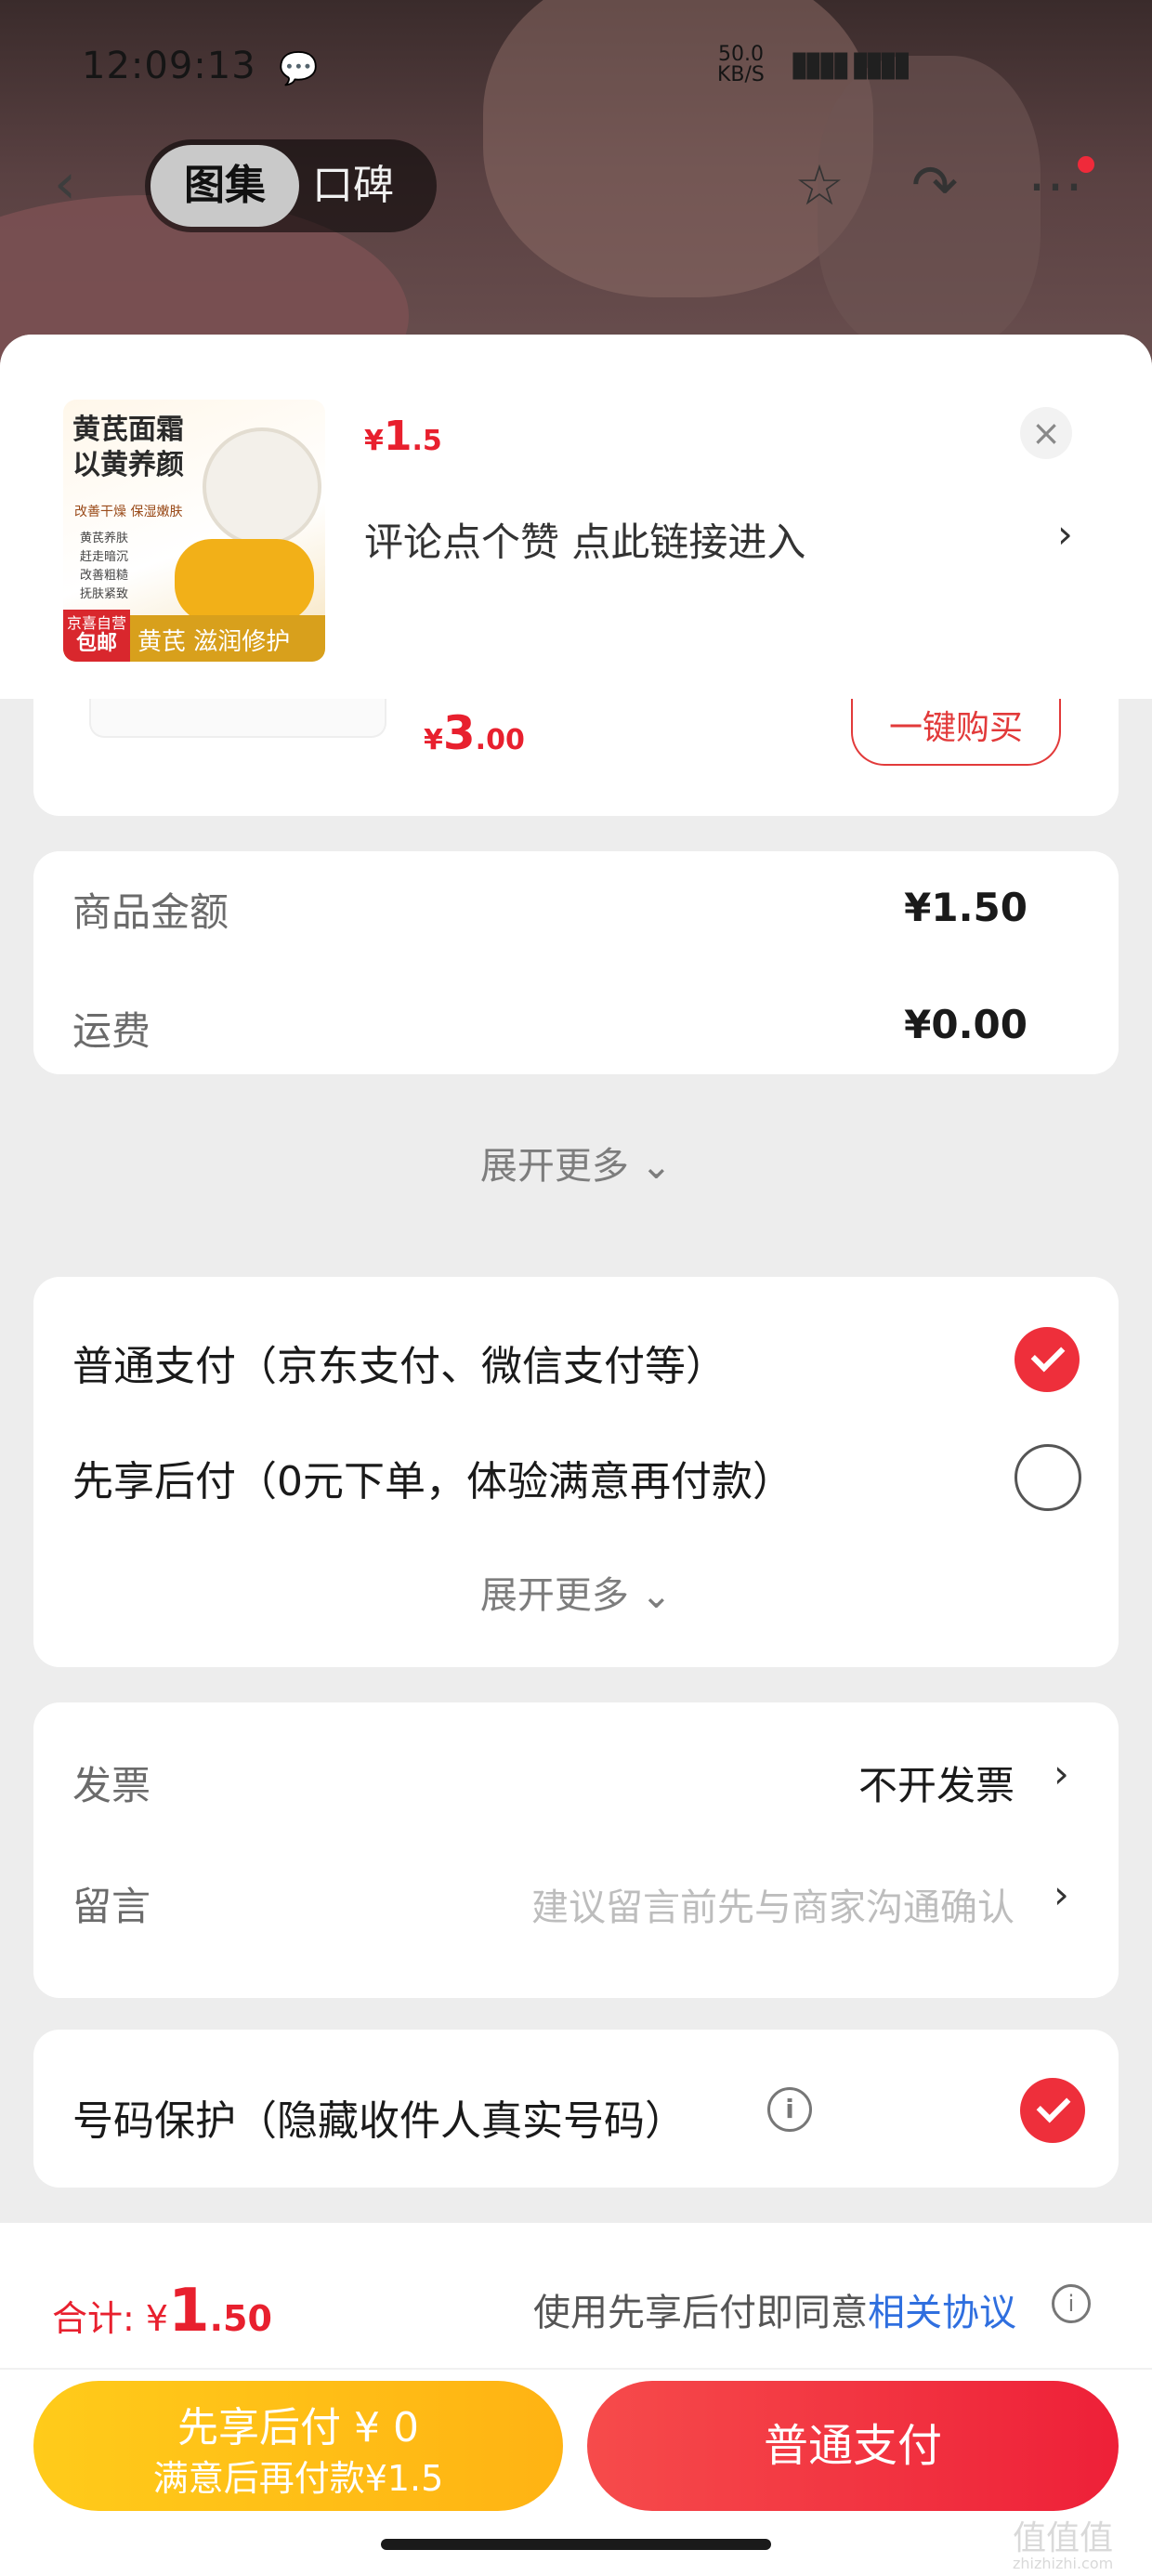  What do you see at coordinates (262, 486) in the screenshot?
I see `jar-lid-image` at bounding box center [262, 486].